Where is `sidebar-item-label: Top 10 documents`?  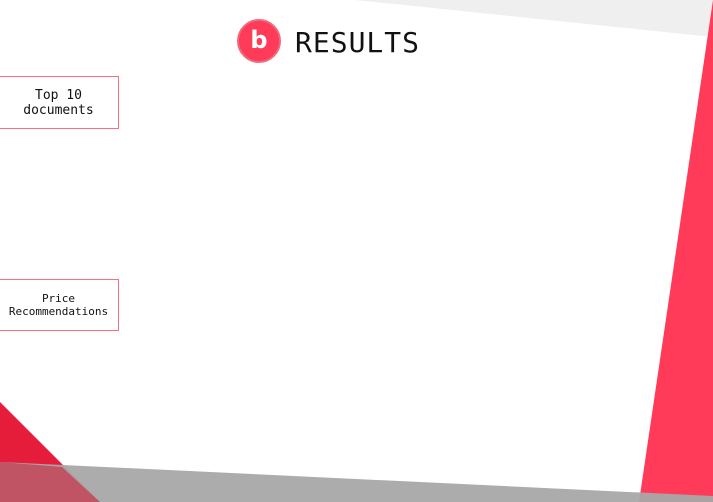 sidebar-item-label: Top 10 documents is located at coordinates (58, 102).